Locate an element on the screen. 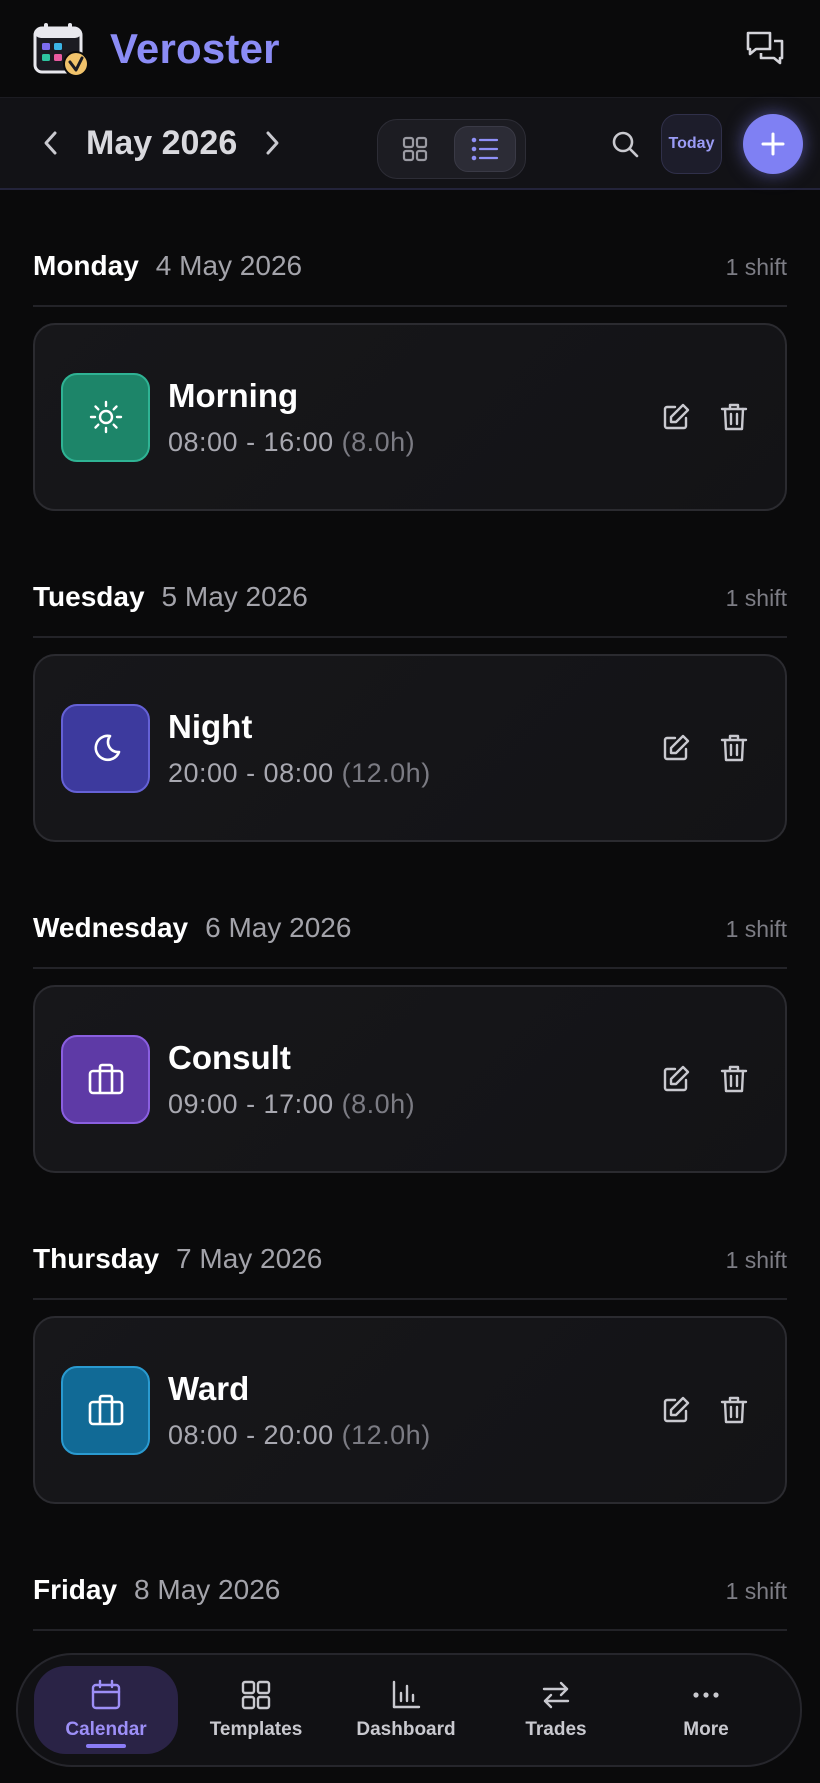  list-view-button is located at coordinates (485, 149).